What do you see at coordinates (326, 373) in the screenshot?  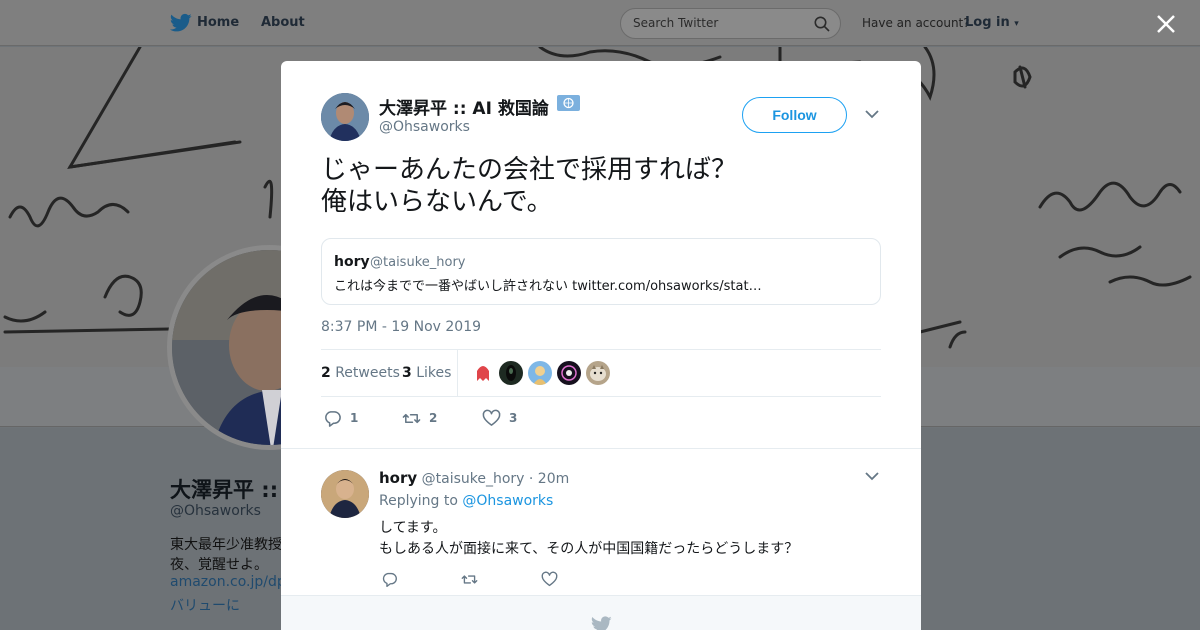 I see `retweets-count: 2` at bounding box center [326, 373].